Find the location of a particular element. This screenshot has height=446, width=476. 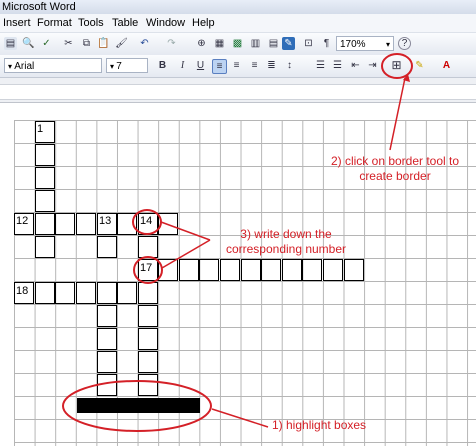

number-14-circle is located at coordinates (147, 222).